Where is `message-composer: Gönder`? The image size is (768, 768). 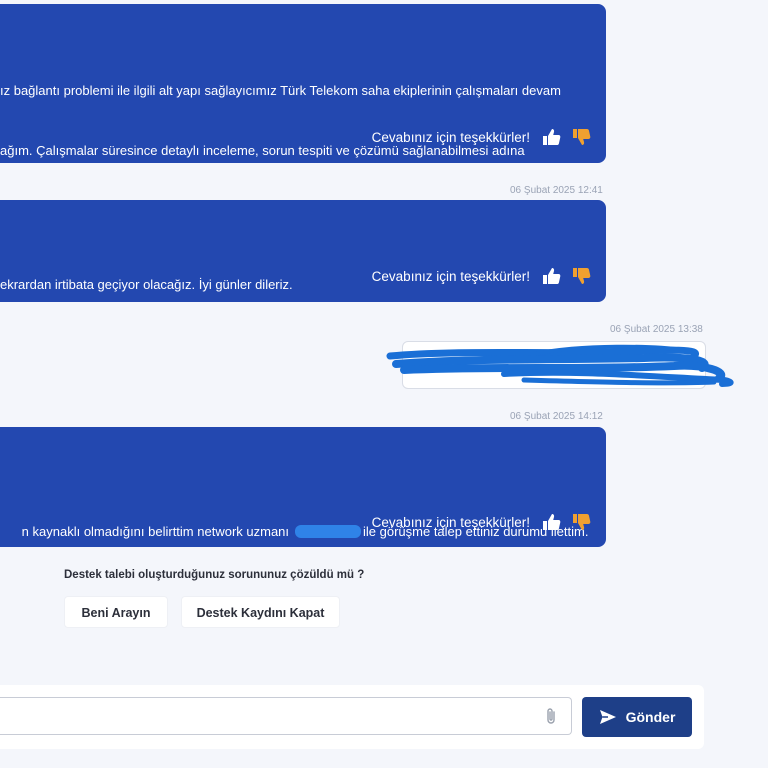
message-composer: Gönder is located at coordinates (352, 717).